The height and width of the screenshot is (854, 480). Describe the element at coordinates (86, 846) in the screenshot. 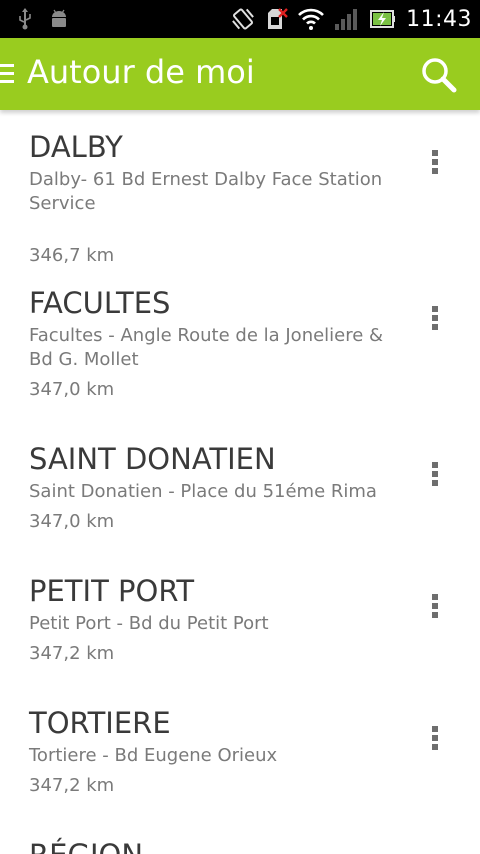

I see `station-name: RÉGION` at that location.